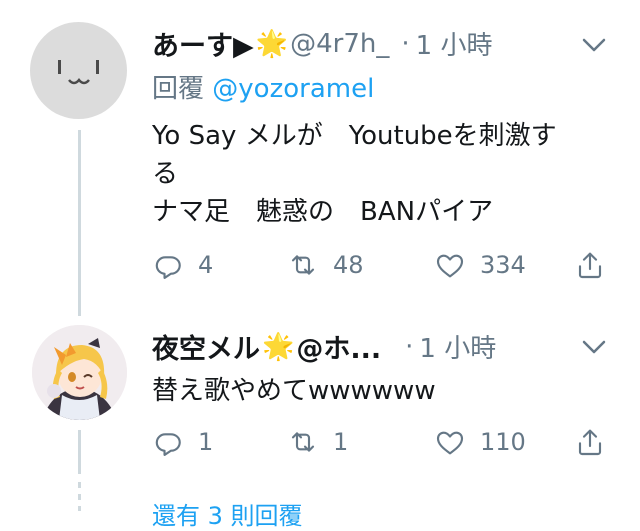 The height and width of the screenshot is (531, 640). What do you see at coordinates (382, 266) in the screenshot?
I see `tweet-actions: 4 48 334` at bounding box center [382, 266].